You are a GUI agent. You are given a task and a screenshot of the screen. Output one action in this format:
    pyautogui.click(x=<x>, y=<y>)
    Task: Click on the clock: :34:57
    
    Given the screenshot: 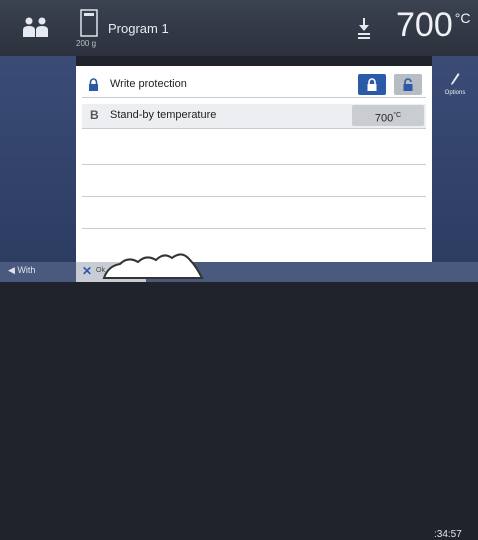 What is the action you would take?
    pyautogui.click(x=448, y=534)
    